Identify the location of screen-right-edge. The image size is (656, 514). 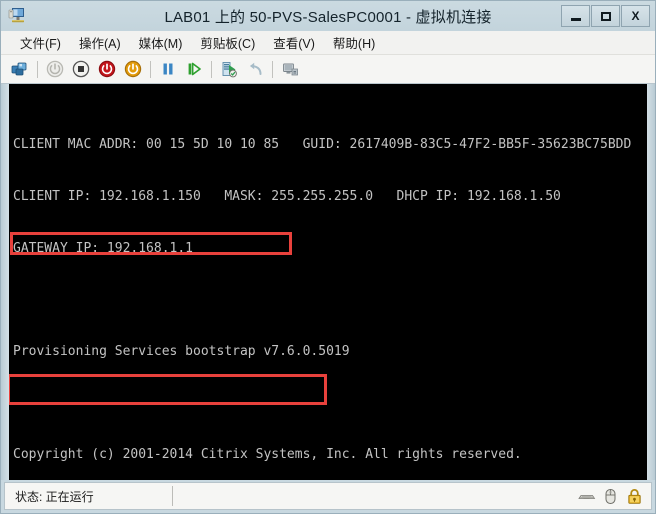
(651, 282).